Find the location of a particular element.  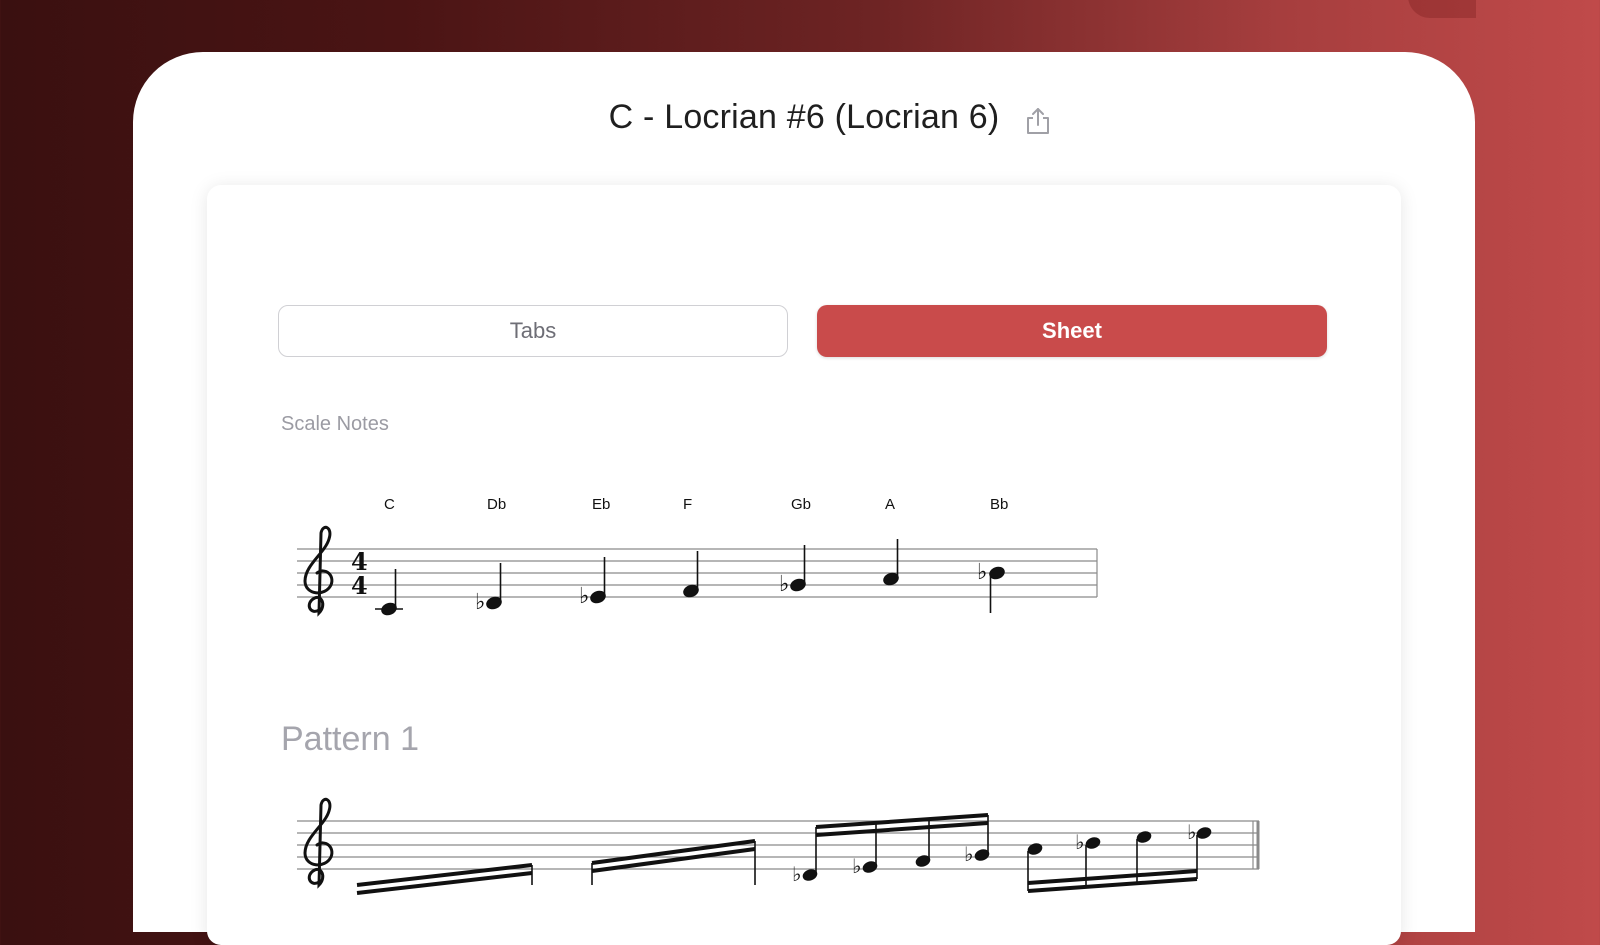

share-icon is located at coordinates (1038, 121).